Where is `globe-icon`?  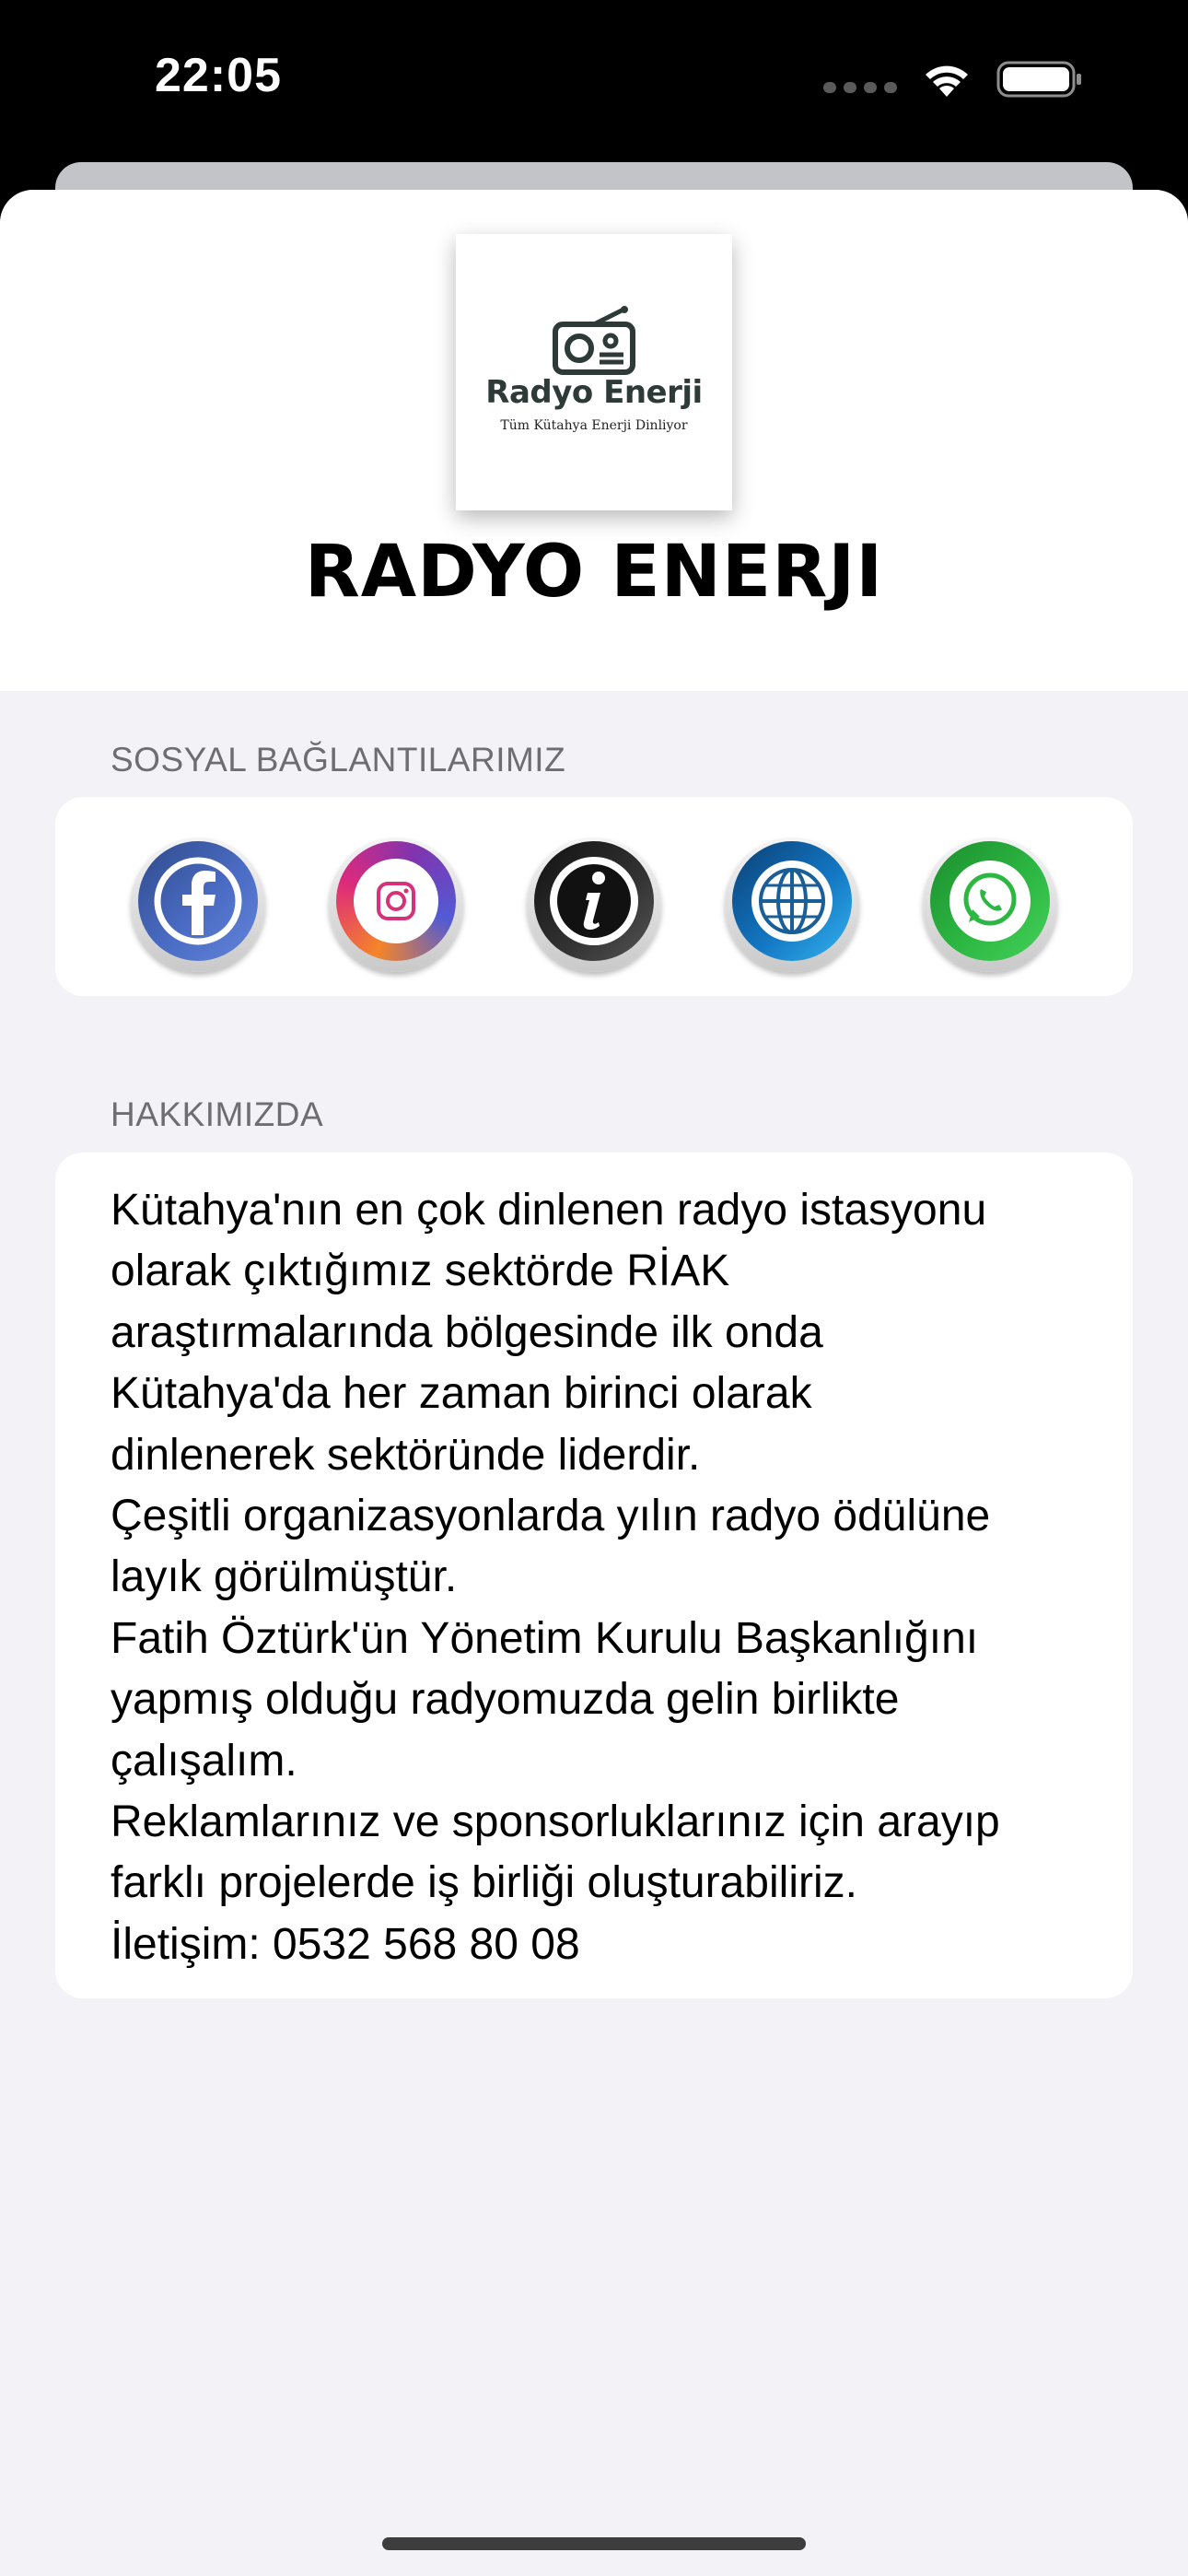 globe-icon is located at coordinates (792, 901).